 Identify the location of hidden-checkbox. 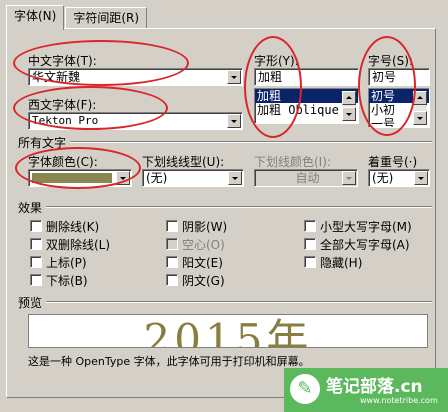
(310, 262).